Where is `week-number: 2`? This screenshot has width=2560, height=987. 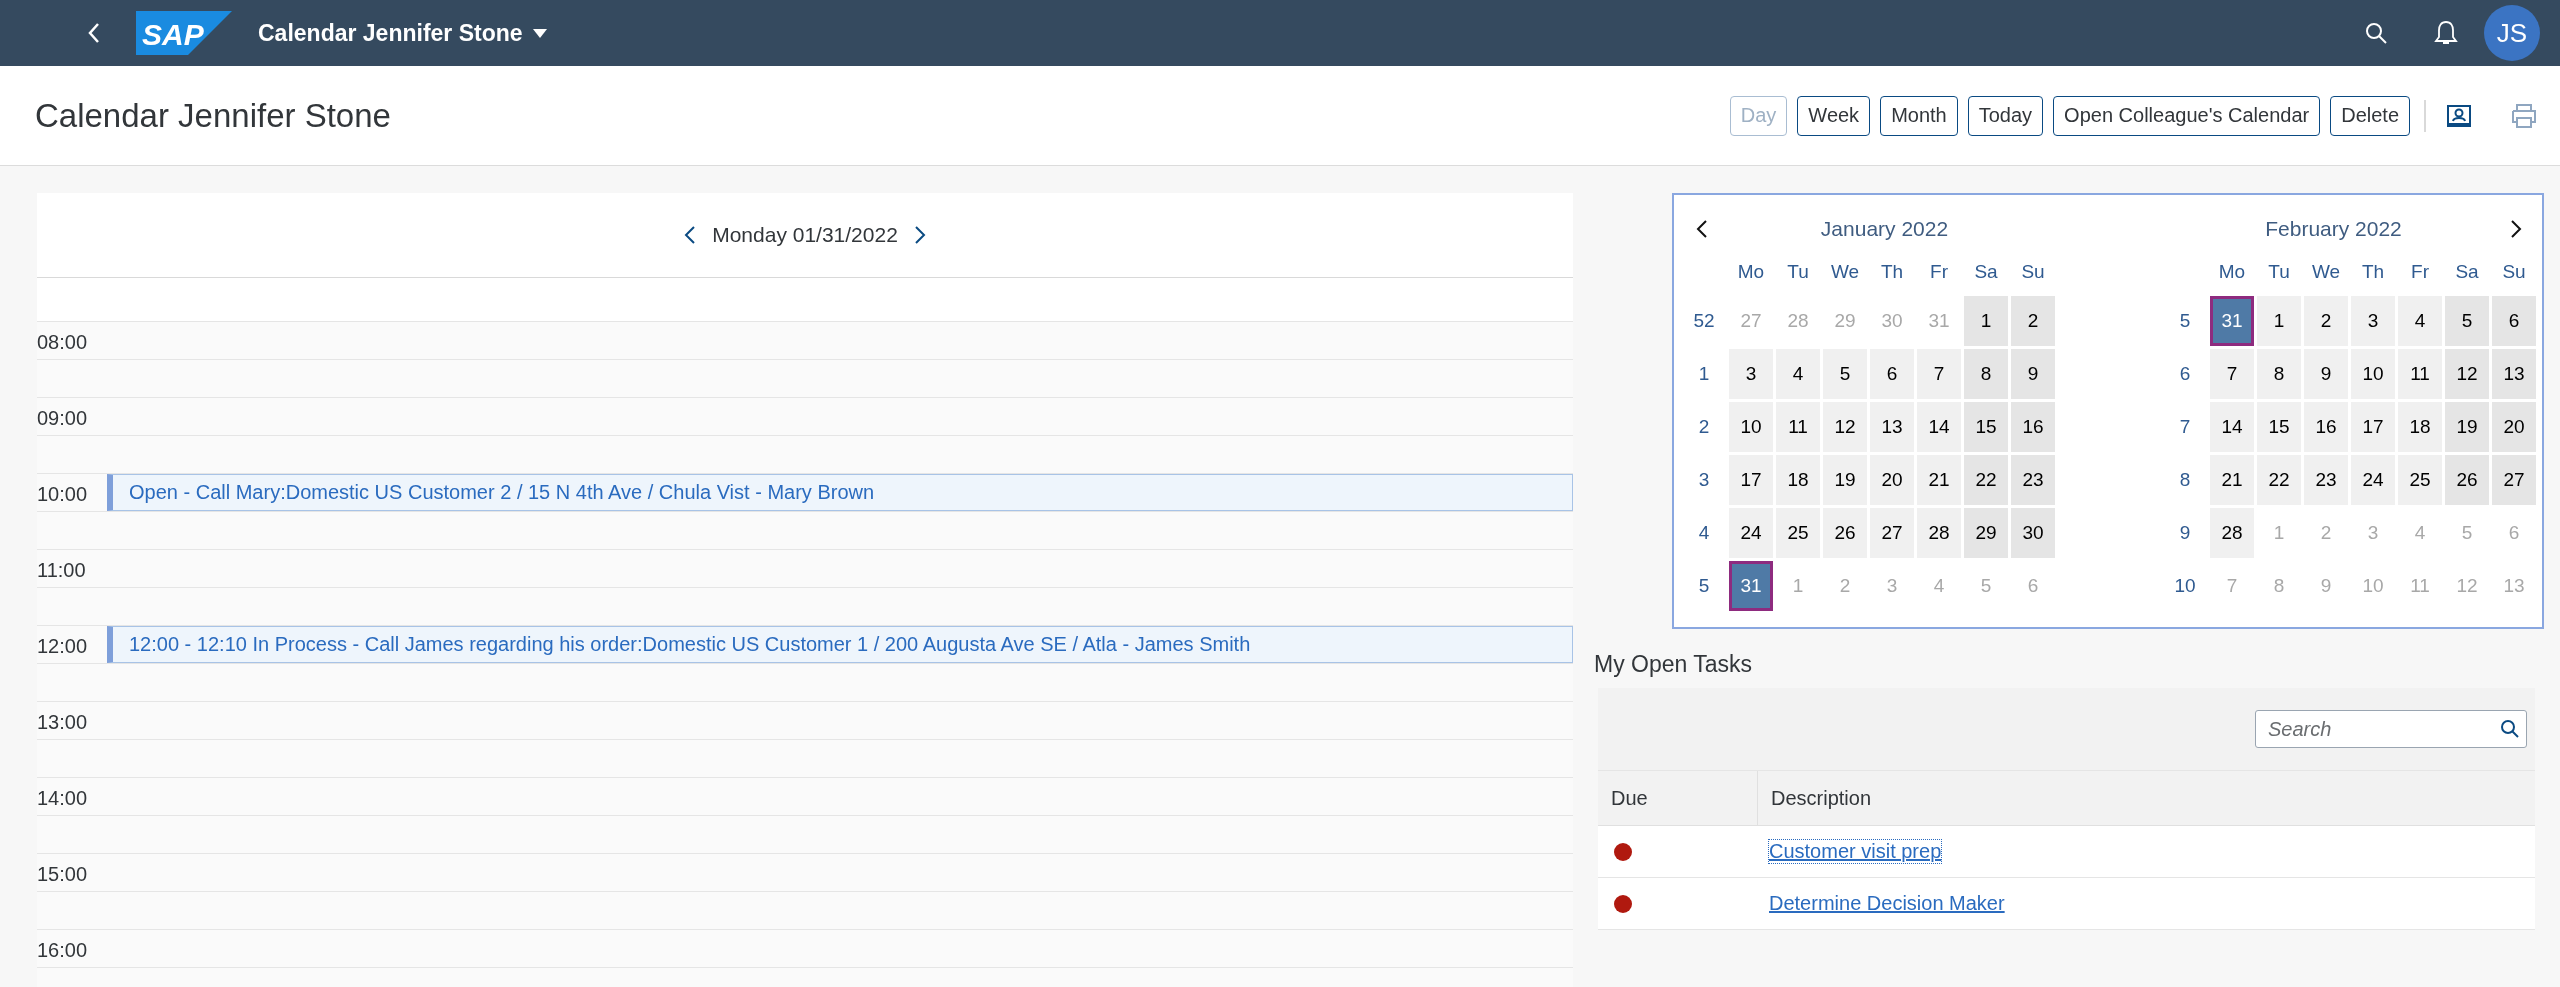
week-number: 2 is located at coordinates (1704, 427).